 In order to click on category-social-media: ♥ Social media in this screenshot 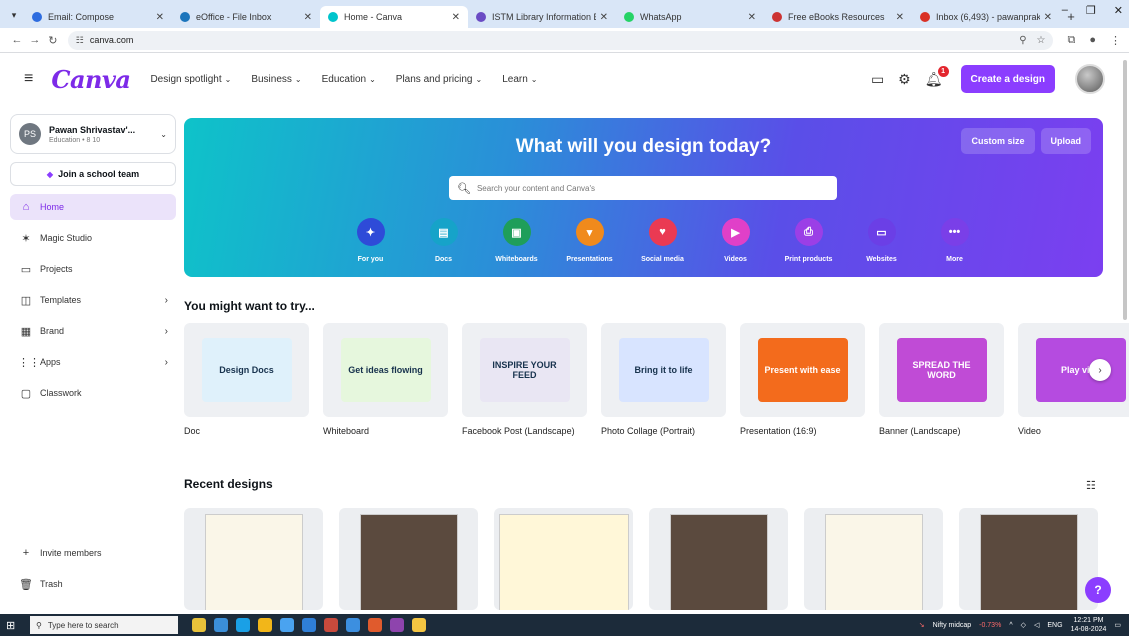, I will do `click(662, 240)`.